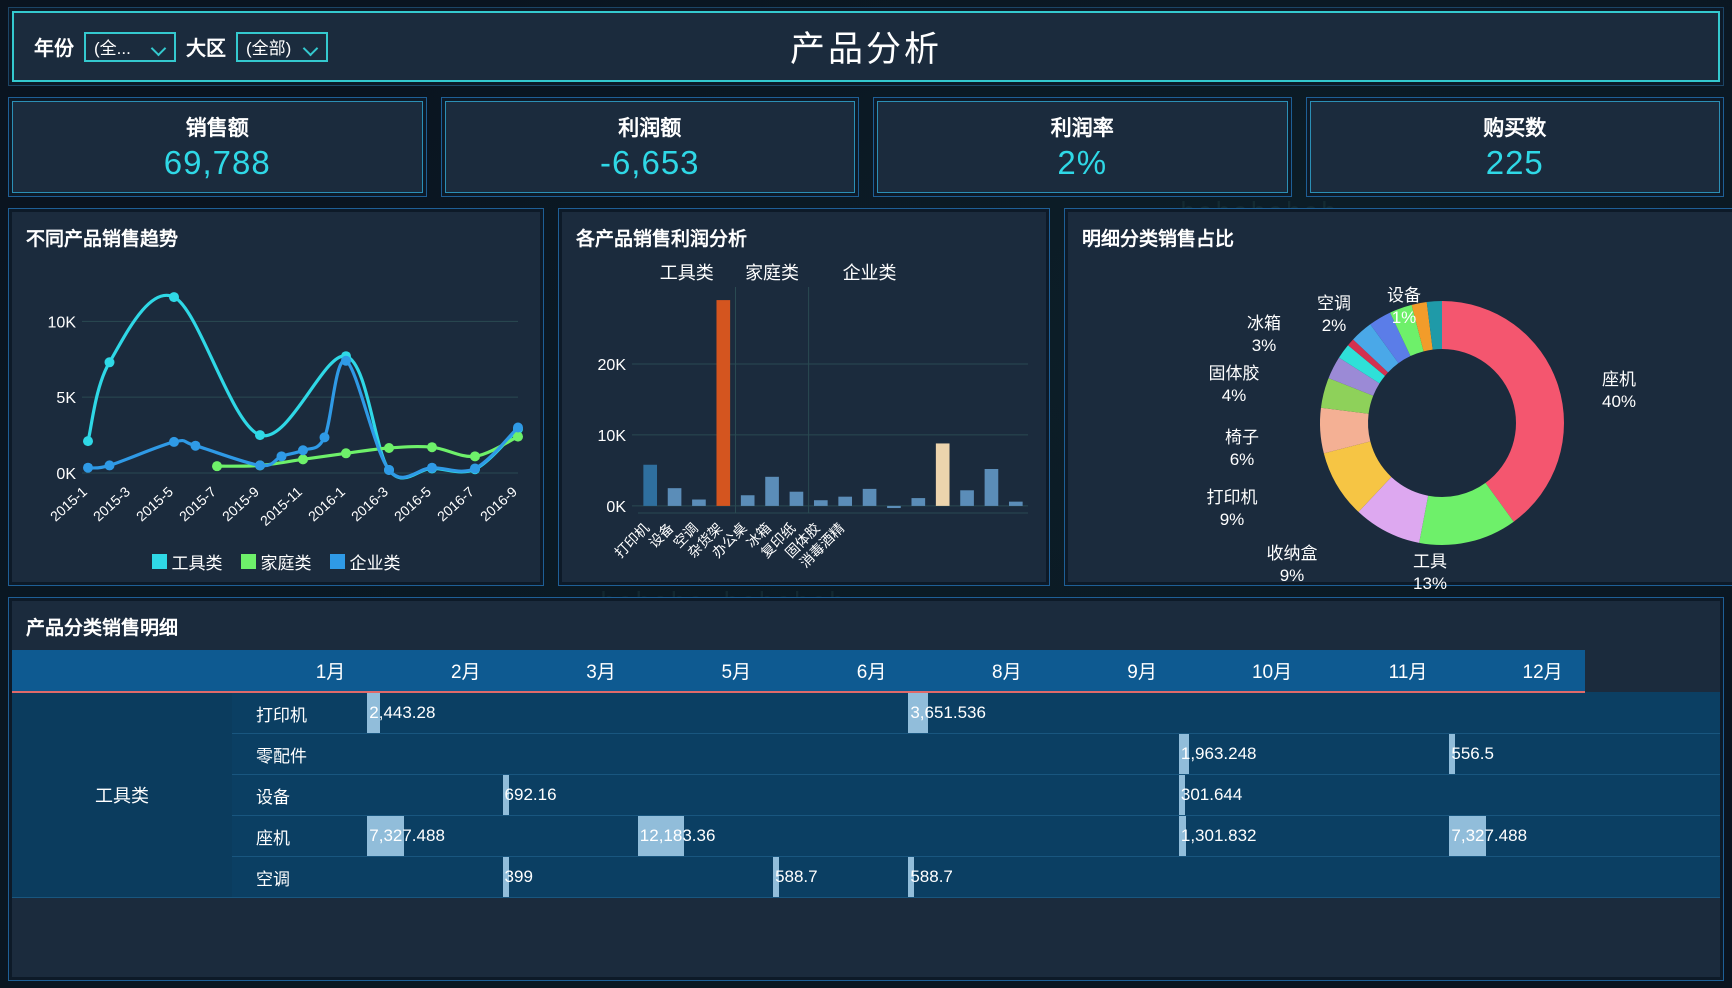  What do you see at coordinates (300, 713) in the screenshot?
I see `table-subcategory-cell: 打印机` at bounding box center [300, 713].